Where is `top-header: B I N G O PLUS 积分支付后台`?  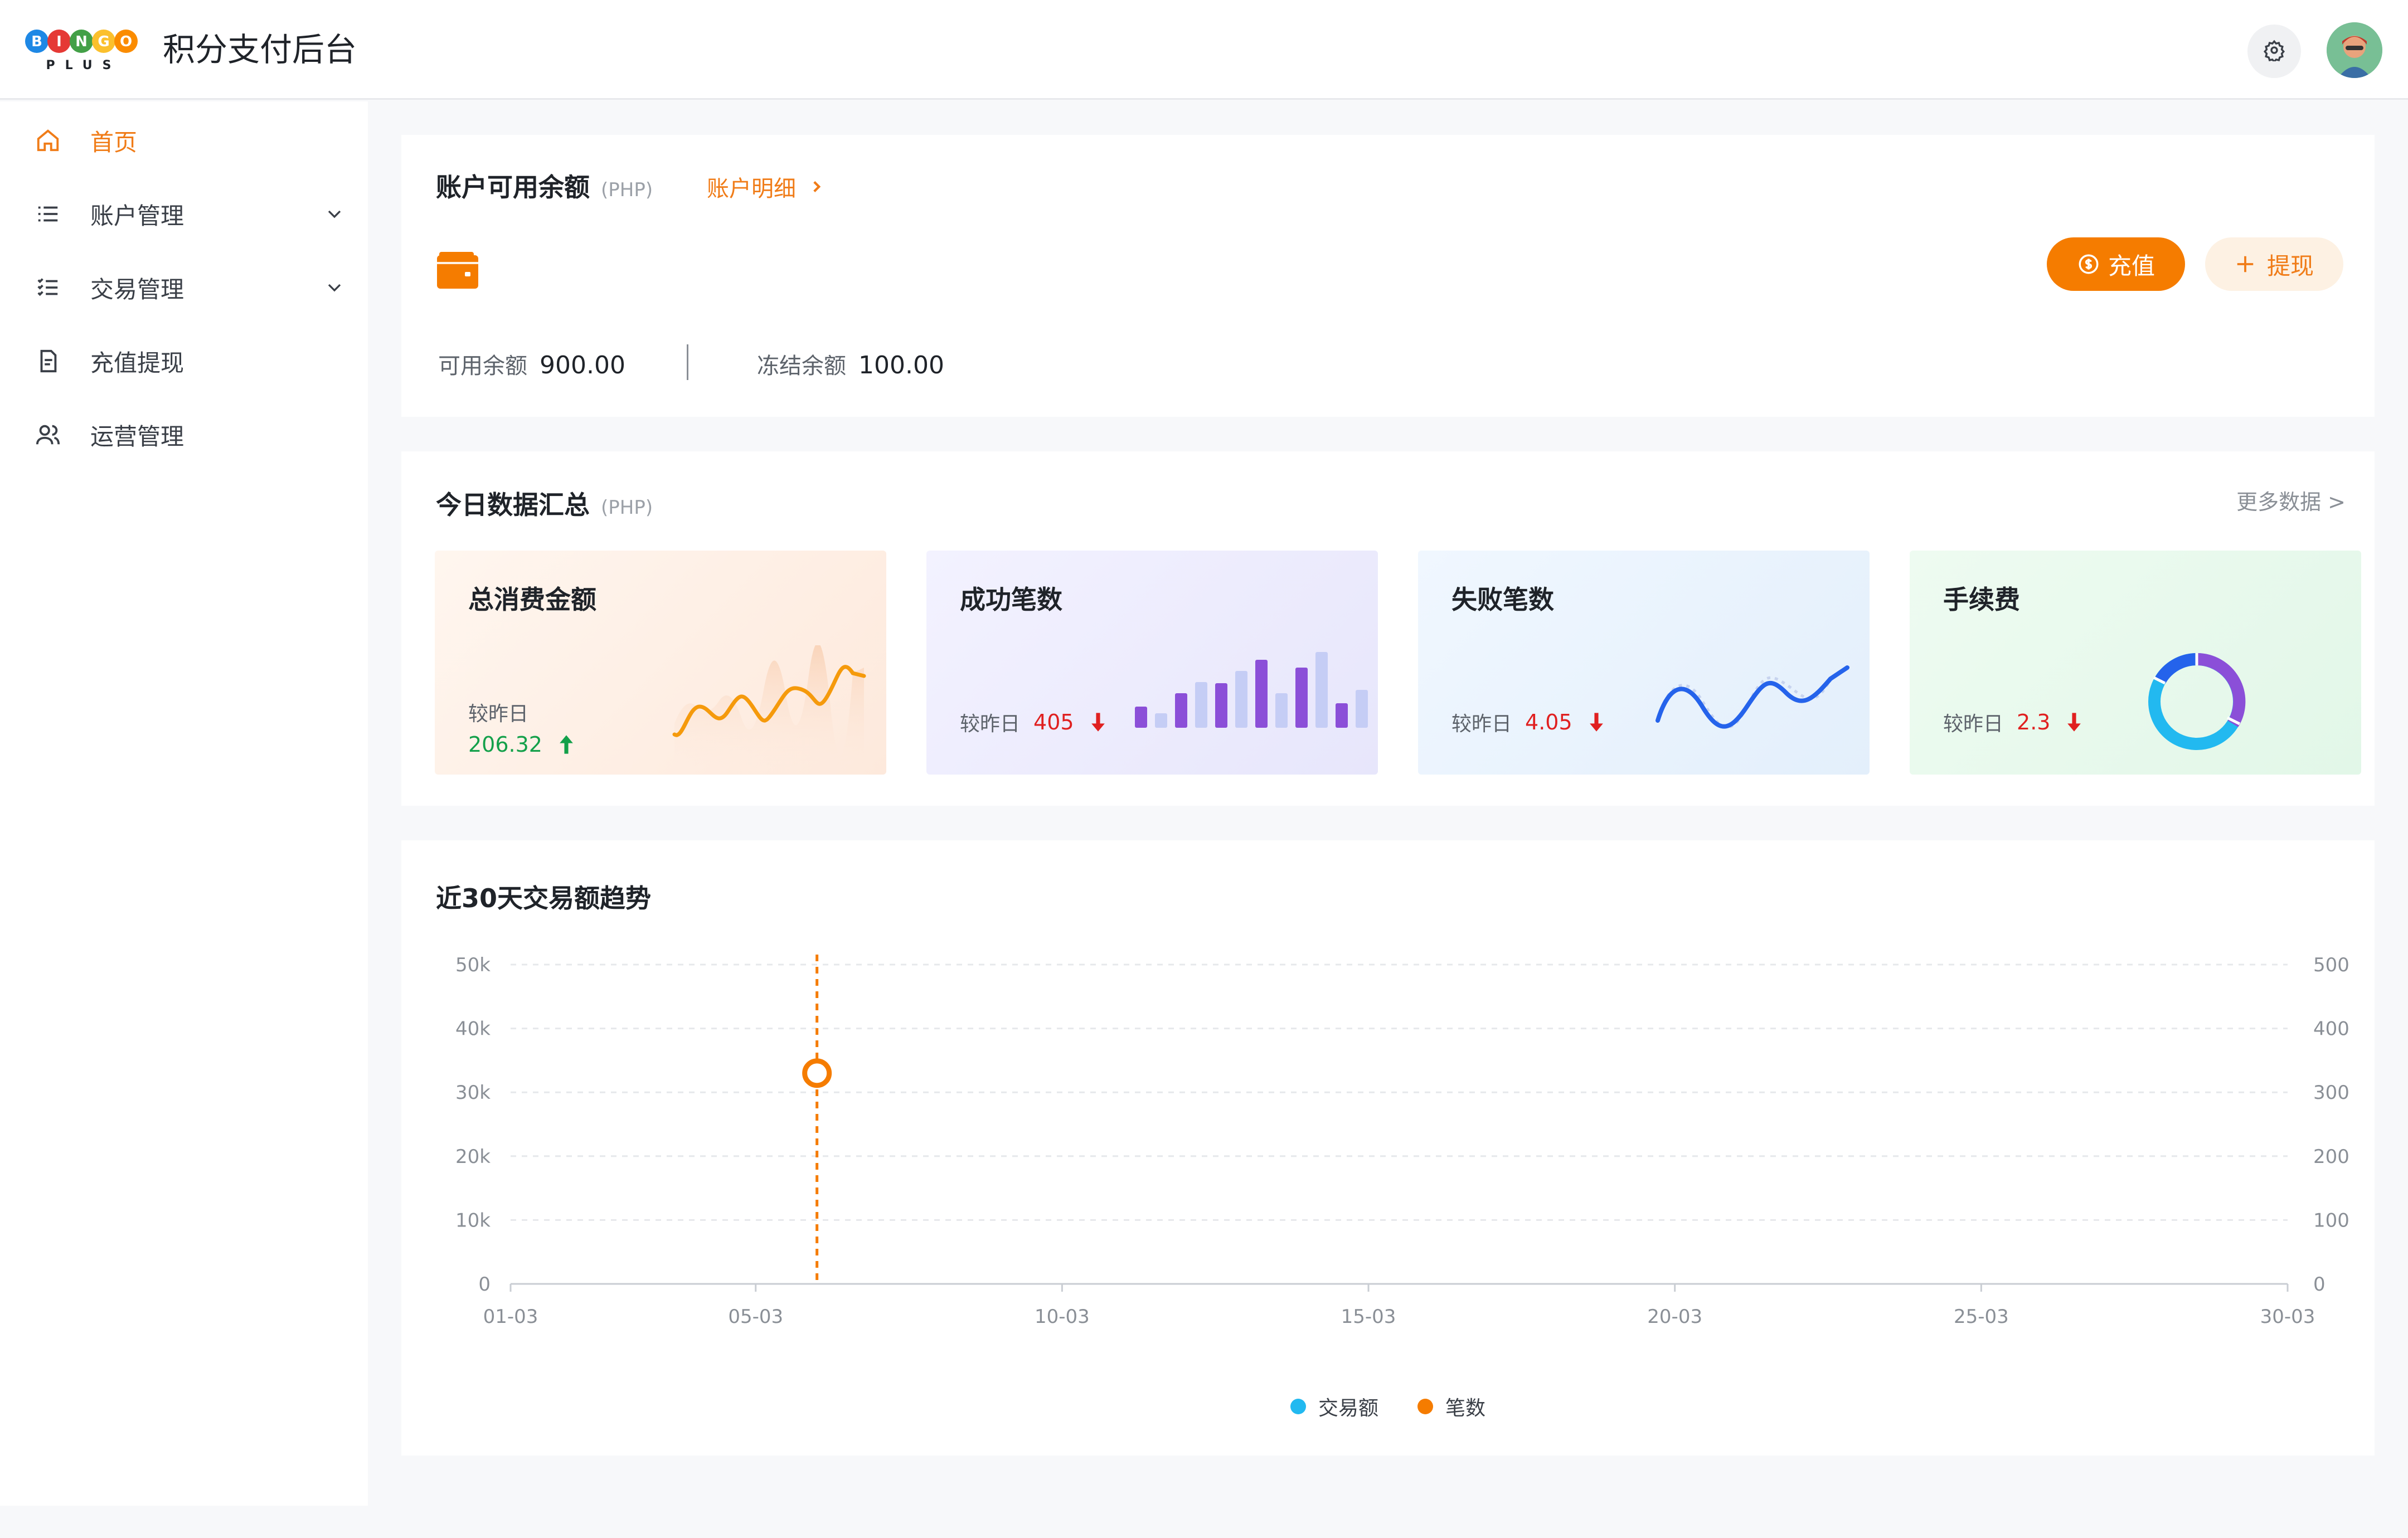 top-header: B I N G O PLUS 积分支付后台 is located at coordinates (1204, 50).